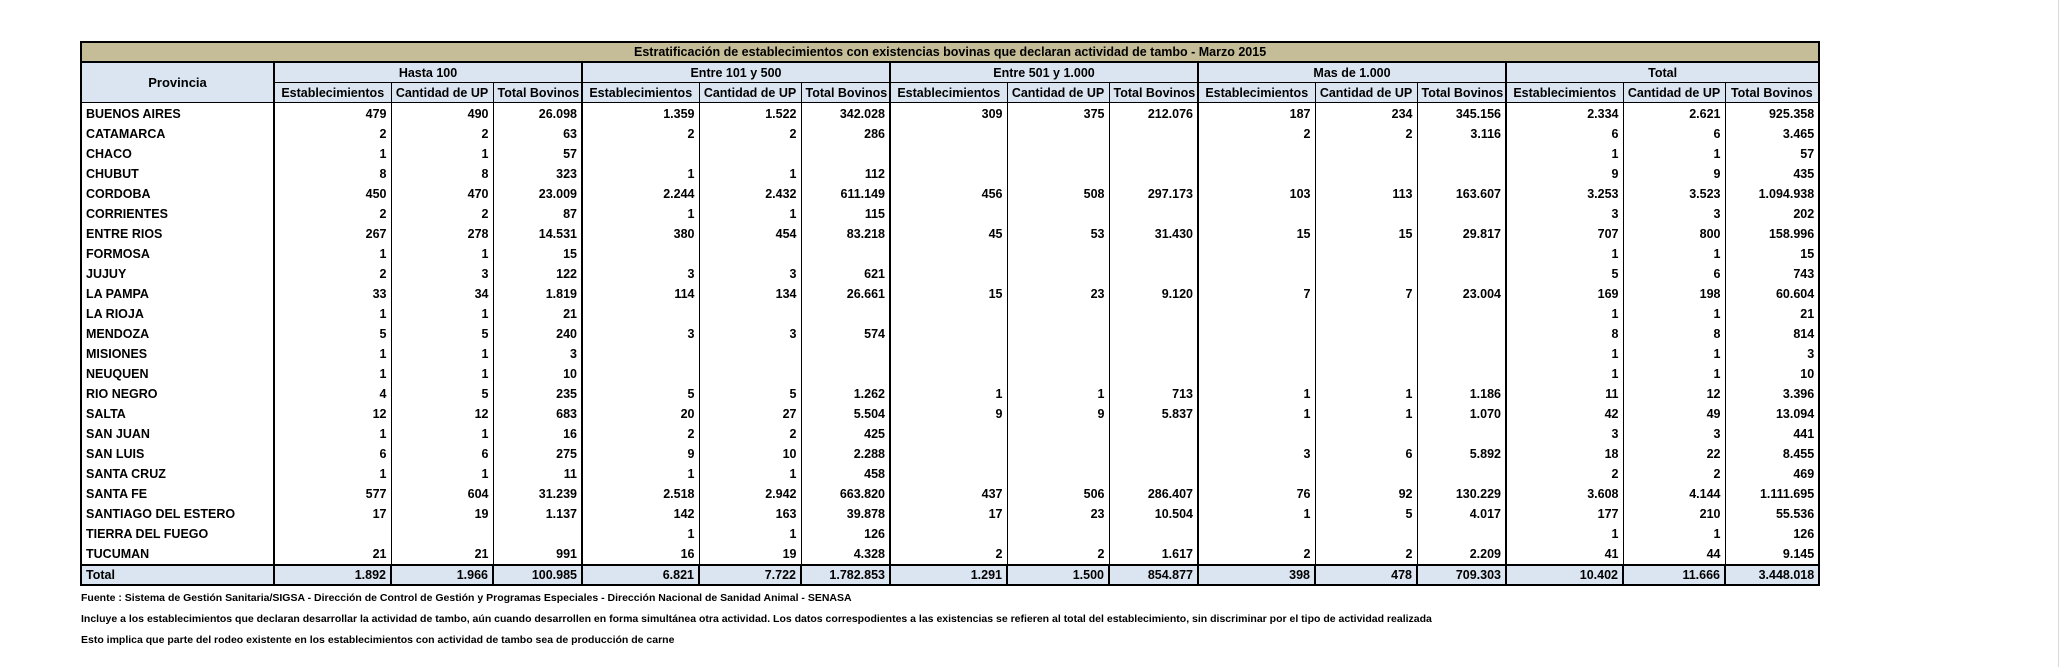 The image size is (2059, 667). I want to click on value-cell: 7.722, so click(750, 575).